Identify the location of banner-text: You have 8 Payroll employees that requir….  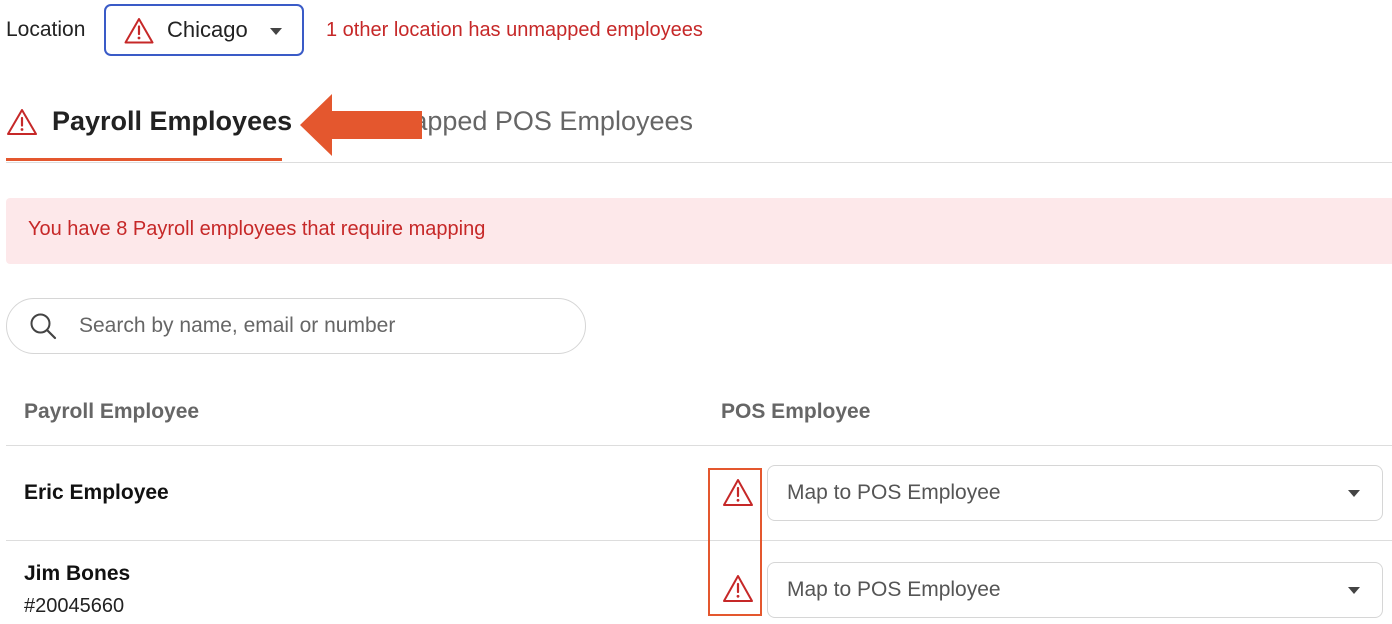
(257, 229).